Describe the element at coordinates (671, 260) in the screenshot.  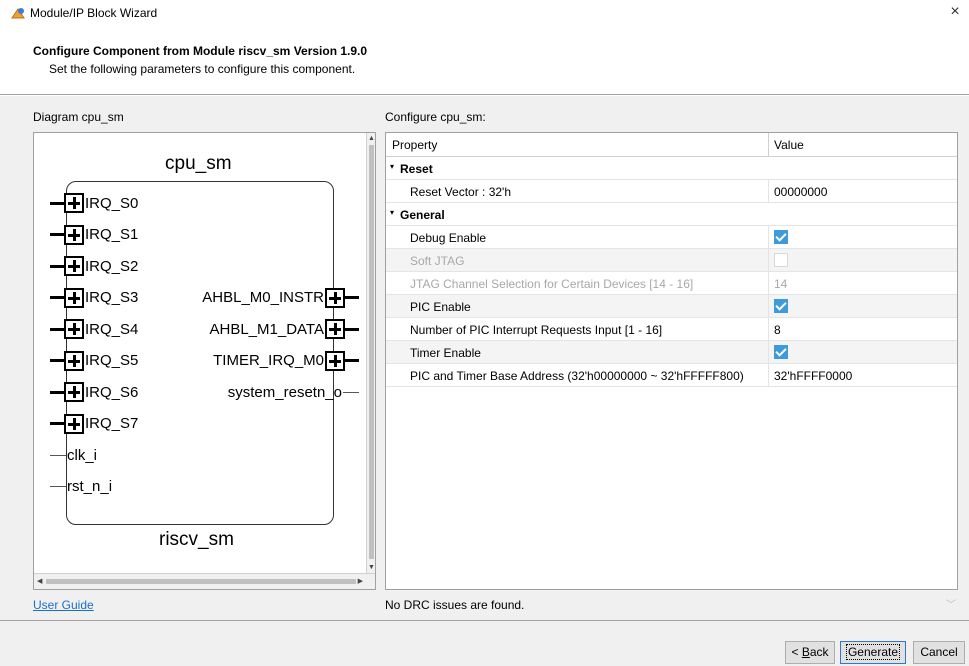
I see `property-row: Soft JTAG` at that location.